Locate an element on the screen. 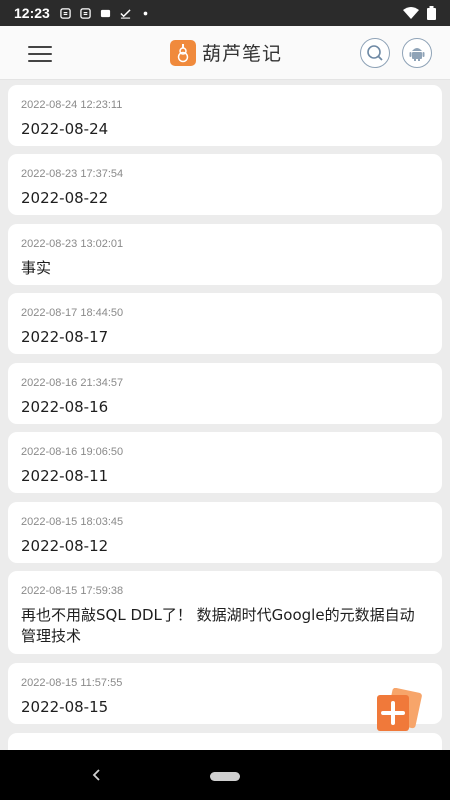 This screenshot has width=450, height=800. search-icon is located at coordinates (375, 53).